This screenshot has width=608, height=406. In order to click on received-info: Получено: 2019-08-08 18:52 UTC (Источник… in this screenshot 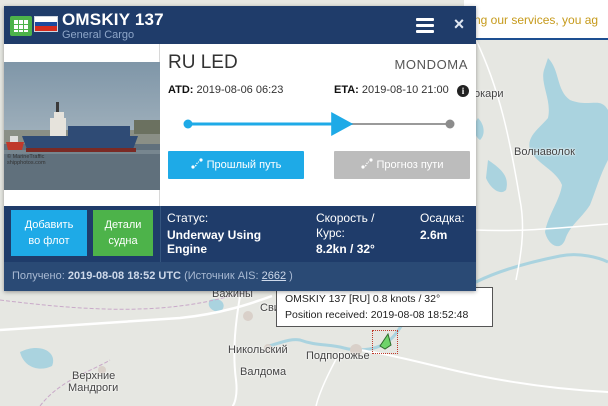, I will do `click(152, 276)`.